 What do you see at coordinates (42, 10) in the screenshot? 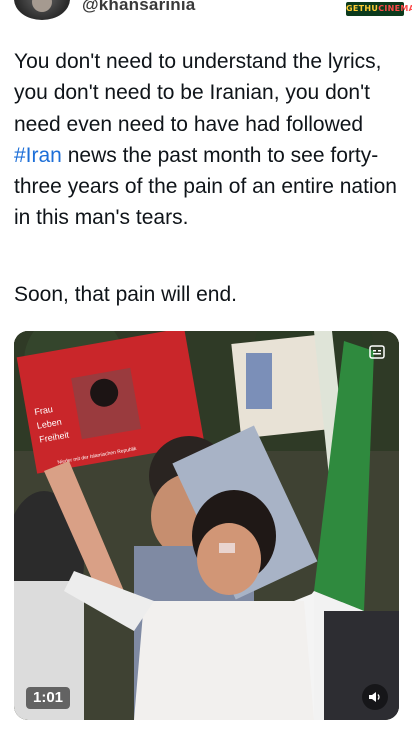
I see `avatar` at bounding box center [42, 10].